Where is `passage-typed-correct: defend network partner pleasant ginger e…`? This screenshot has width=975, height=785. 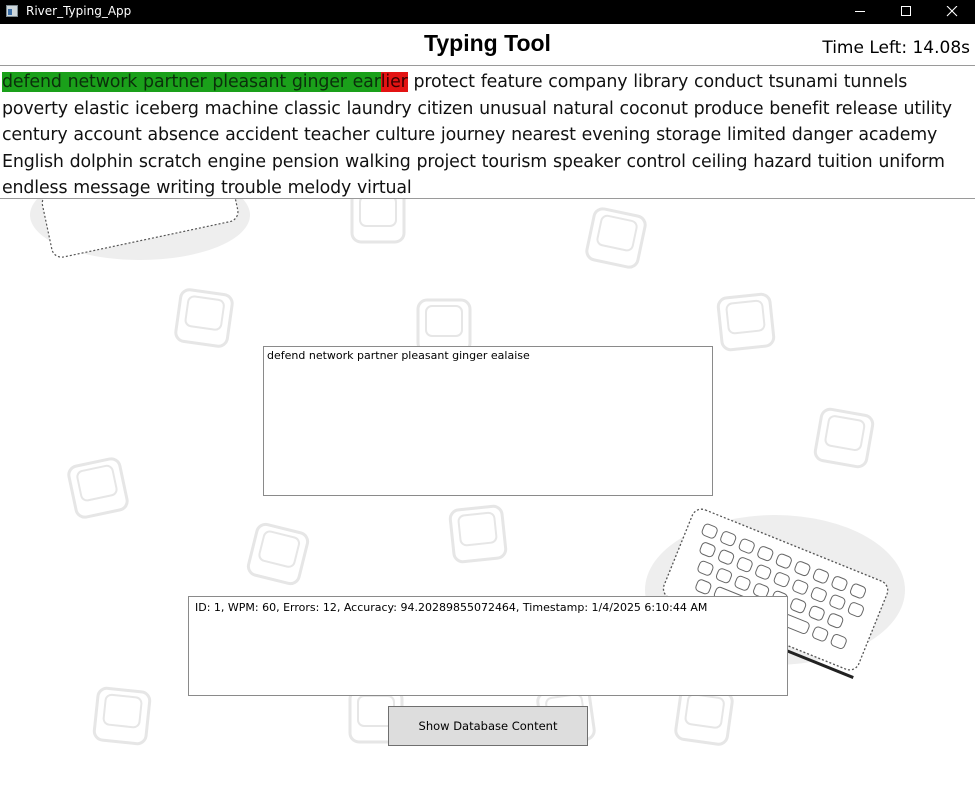
passage-typed-correct: defend network partner pleasant ginger e… is located at coordinates (191, 82).